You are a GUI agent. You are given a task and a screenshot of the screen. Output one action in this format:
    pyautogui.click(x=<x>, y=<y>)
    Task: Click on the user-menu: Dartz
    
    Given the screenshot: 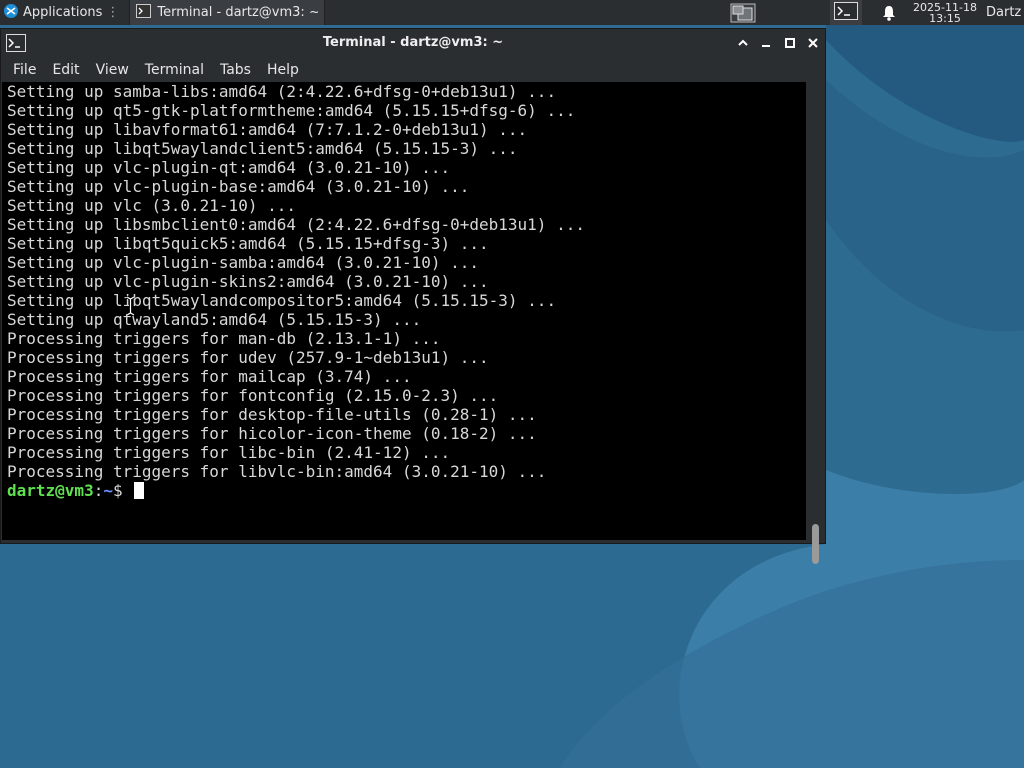 What is the action you would take?
    pyautogui.click(x=1003, y=12)
    